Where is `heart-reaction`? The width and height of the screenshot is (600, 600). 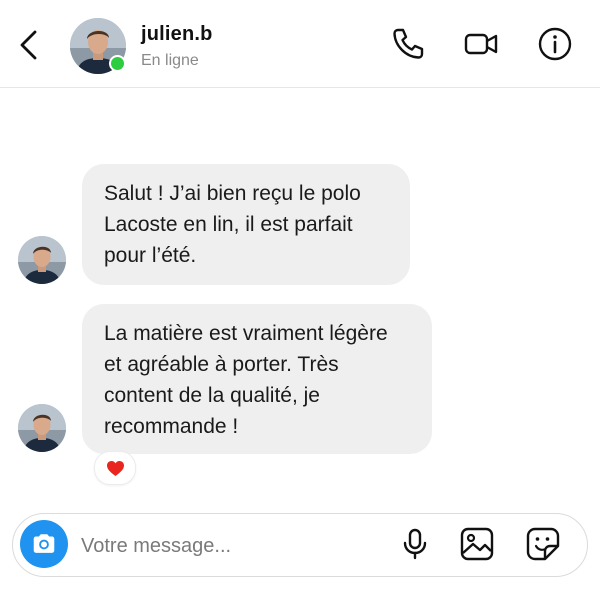
heart-reaction is located at coordinates (115, 468).